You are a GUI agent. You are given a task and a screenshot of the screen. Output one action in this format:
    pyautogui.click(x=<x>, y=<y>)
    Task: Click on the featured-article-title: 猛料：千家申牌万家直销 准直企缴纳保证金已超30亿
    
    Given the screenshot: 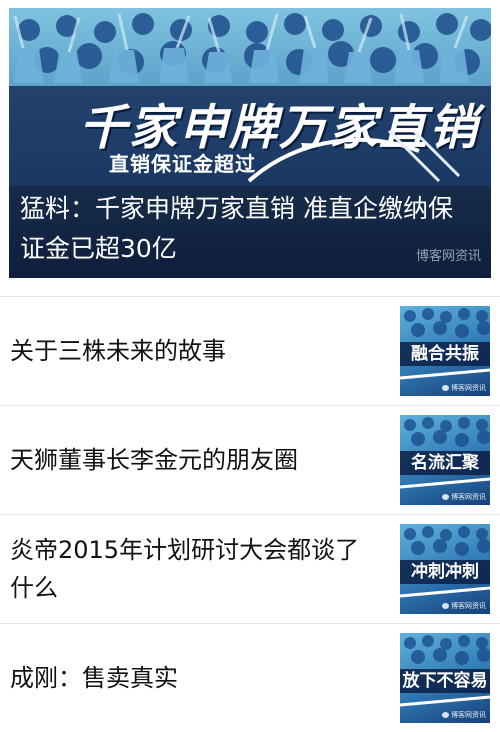 What is the action you would take?
    pyautogui.click(x=245, y=229)
    